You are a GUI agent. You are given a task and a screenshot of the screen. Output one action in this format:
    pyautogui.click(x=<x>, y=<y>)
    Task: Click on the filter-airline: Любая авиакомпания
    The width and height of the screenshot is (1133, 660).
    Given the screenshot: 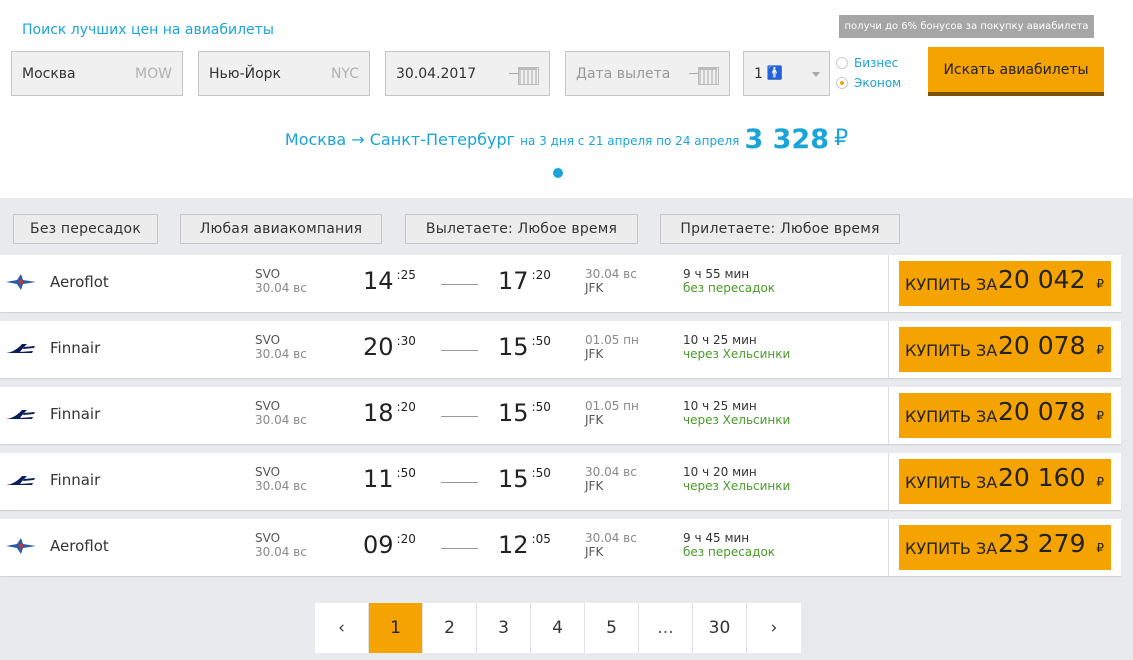 What is the action you would take?
    pyautogui.click(x=281, y=229)
    